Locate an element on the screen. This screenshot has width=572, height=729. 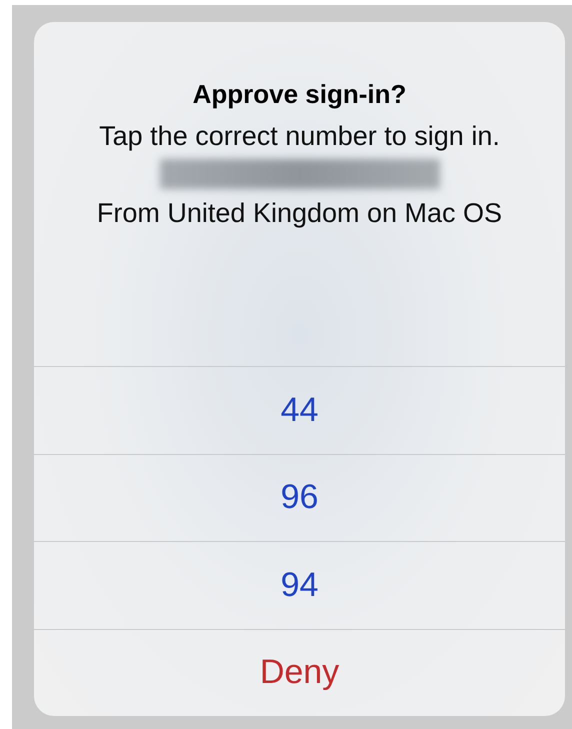
number-button: 44 is located at coordinates (299, 410).